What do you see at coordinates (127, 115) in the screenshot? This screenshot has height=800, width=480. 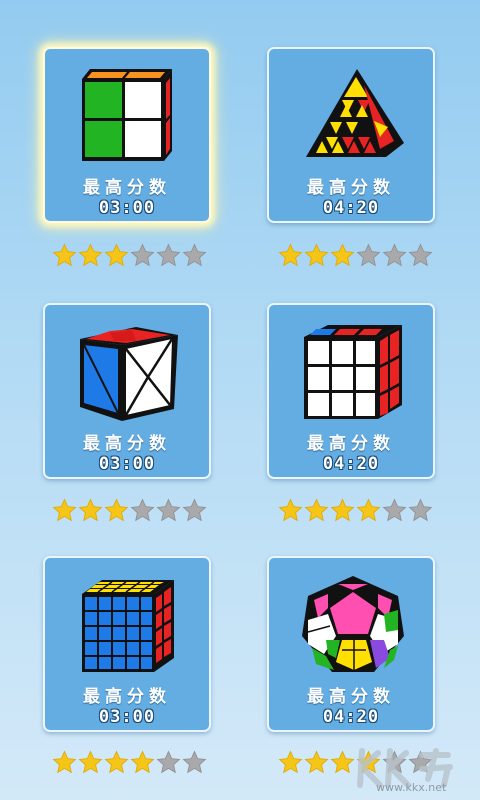 I see `cube-2x2-icon` at bounding box center [127, 115].